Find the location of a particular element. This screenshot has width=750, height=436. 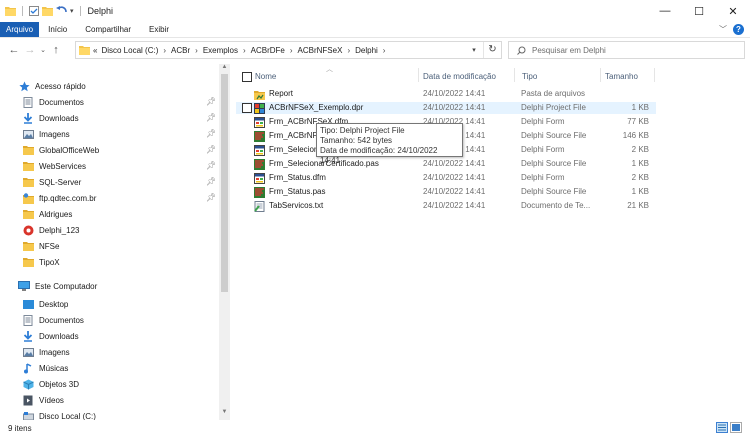

scrollbar-thumb is located at coordinates (224, 183).